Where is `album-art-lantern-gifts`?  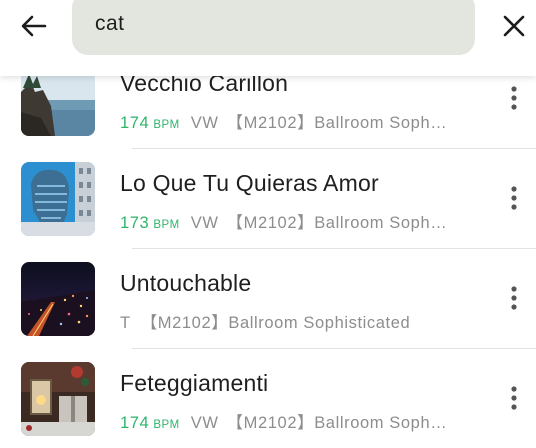
album-art-lantern-gifts is located at coordinates (58, 399).